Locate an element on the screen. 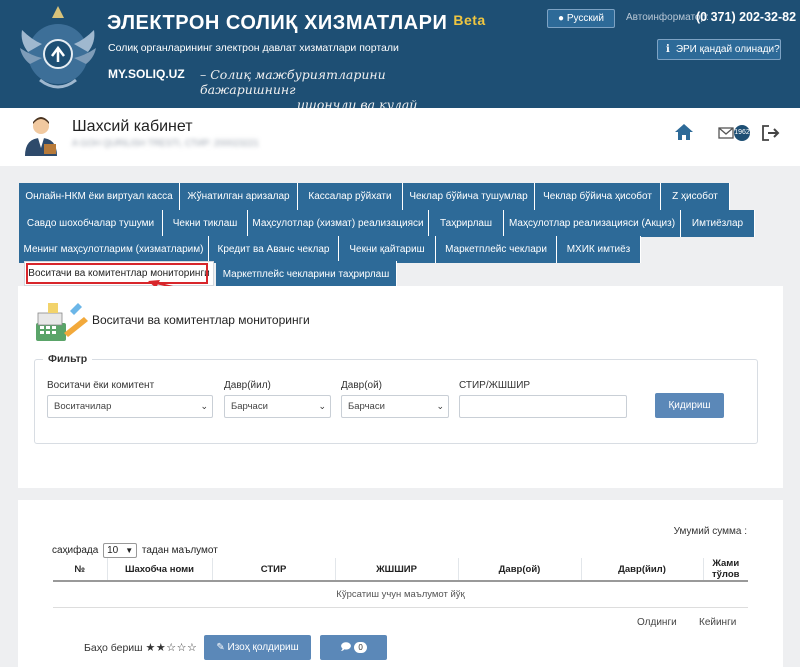  column-header: ЖШШИР is located at coordinates (397, 570).